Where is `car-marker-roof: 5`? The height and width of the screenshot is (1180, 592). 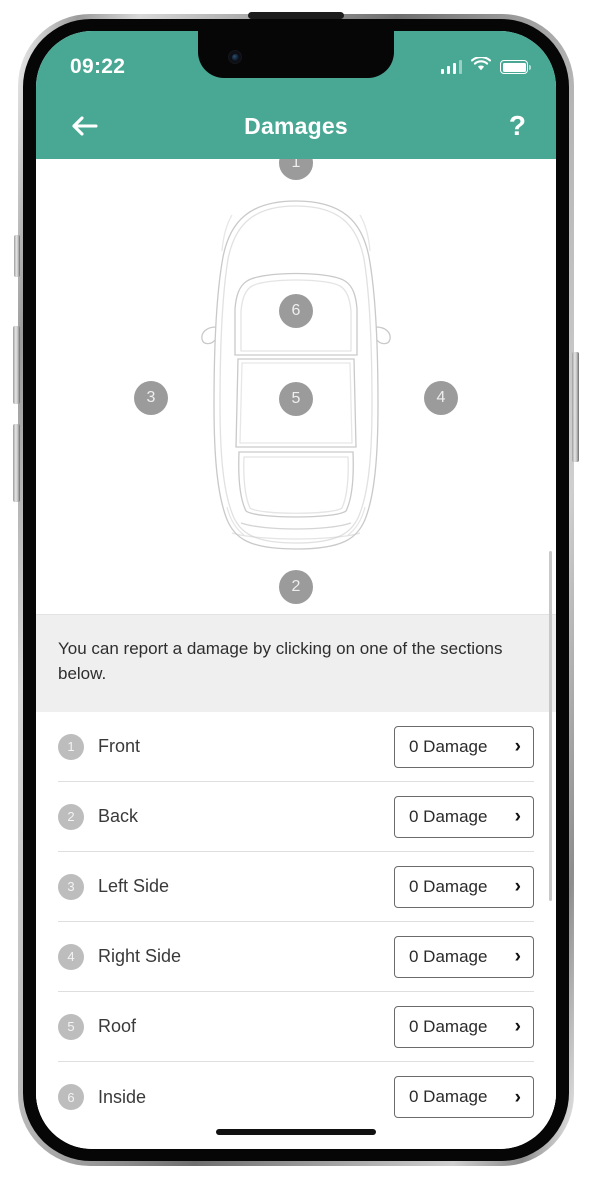 car-marker-roof: 5 is located at coordinates (296, 399).